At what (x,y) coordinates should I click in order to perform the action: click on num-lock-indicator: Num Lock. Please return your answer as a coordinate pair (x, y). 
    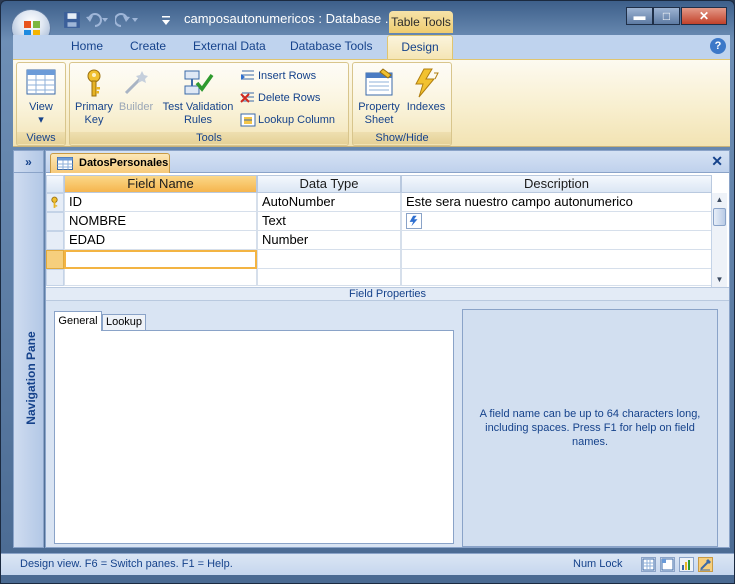
    Looking at the image, I should click on (598, 564).